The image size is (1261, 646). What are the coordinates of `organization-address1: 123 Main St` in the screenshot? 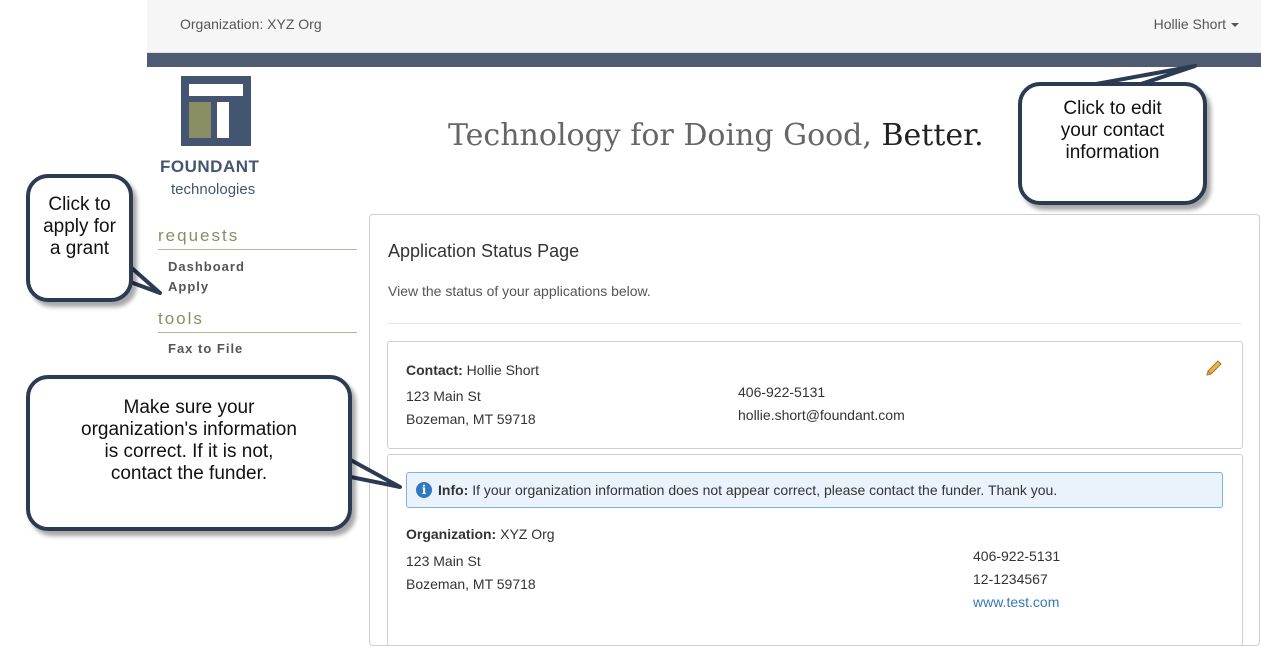 It's located at (443, 561).